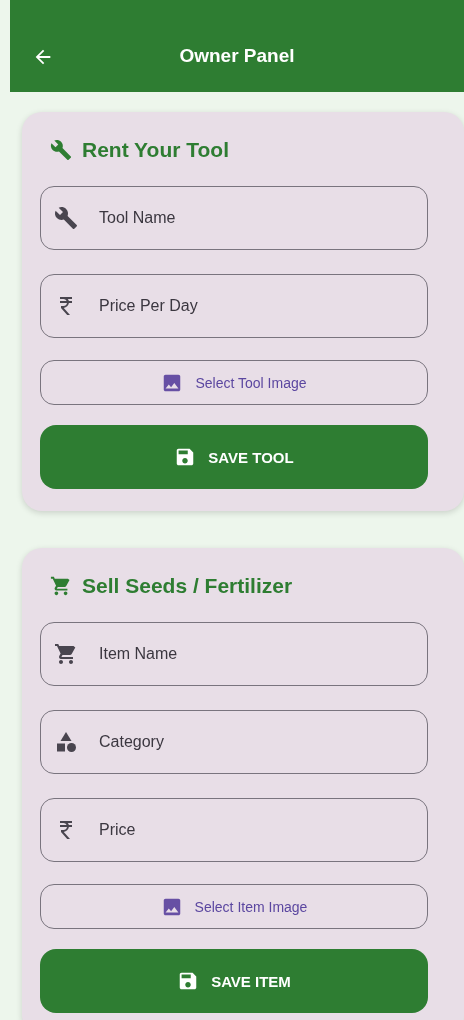  What do you see at coordinates (187, 586) in the screenshot?
I see `card-title: Sell Seeds / Fertilizer` at bounding box center [187, 586].